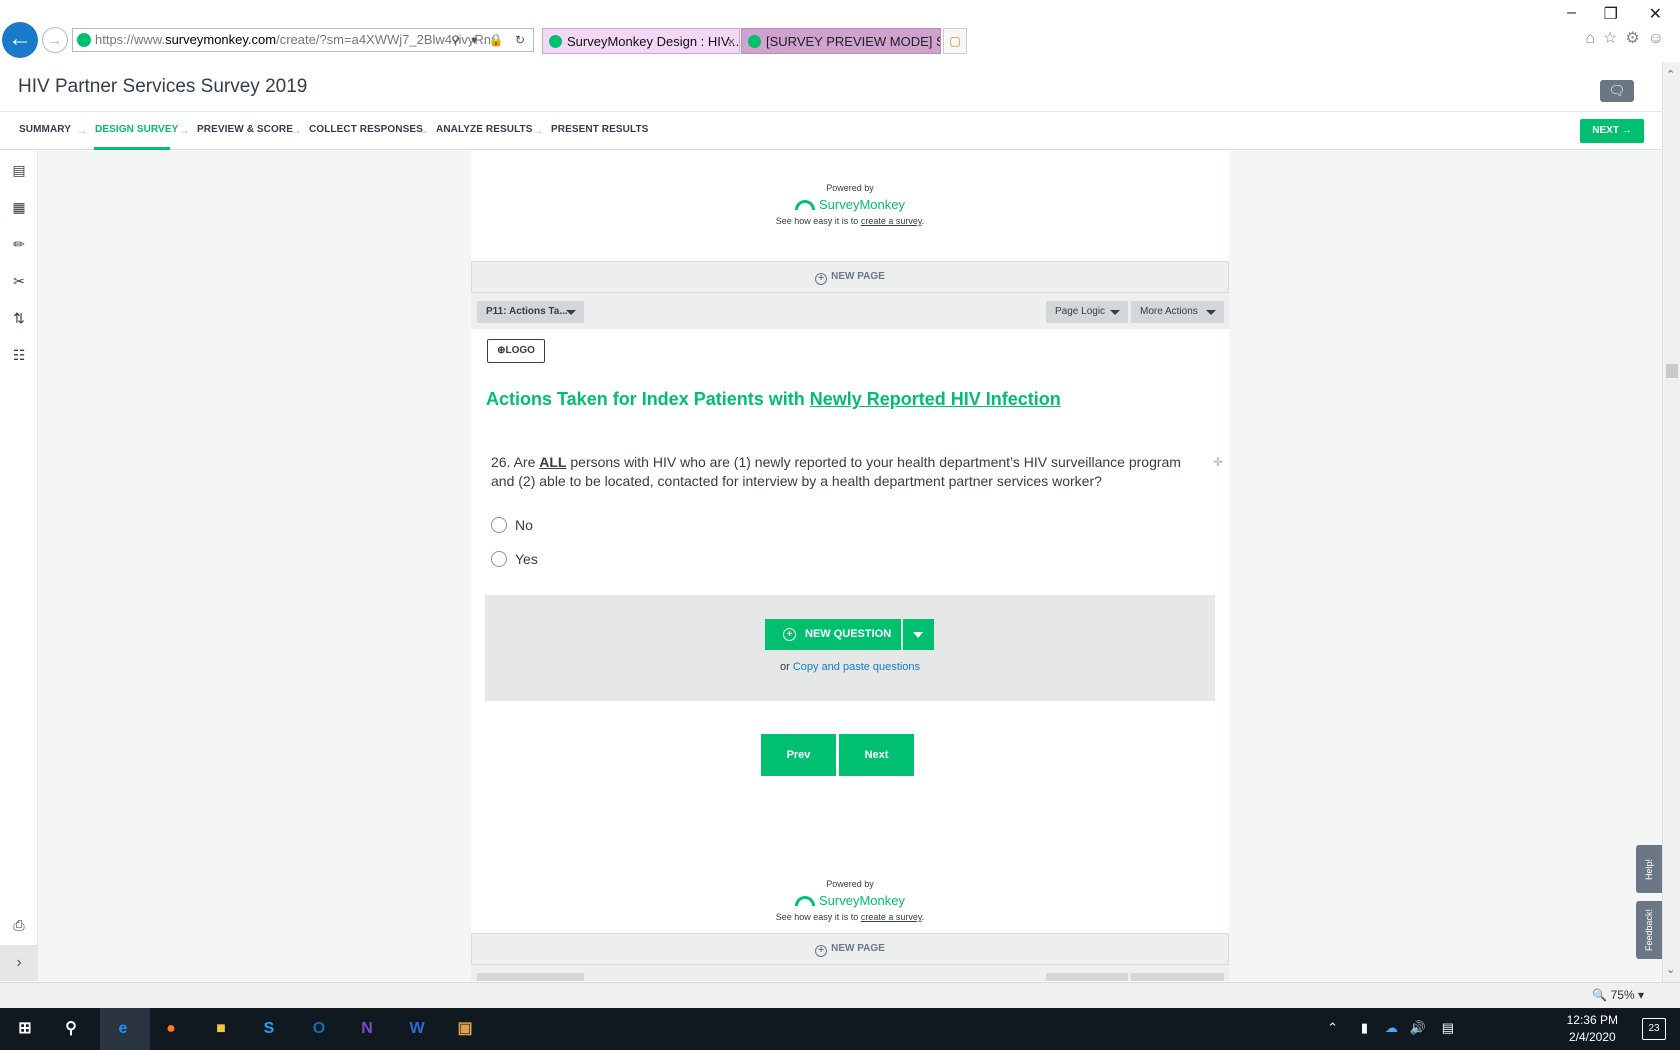  Describe the element at coordinates (1177, 312) in the screenshot. I see `more-actions-button: More Actions` at that location.